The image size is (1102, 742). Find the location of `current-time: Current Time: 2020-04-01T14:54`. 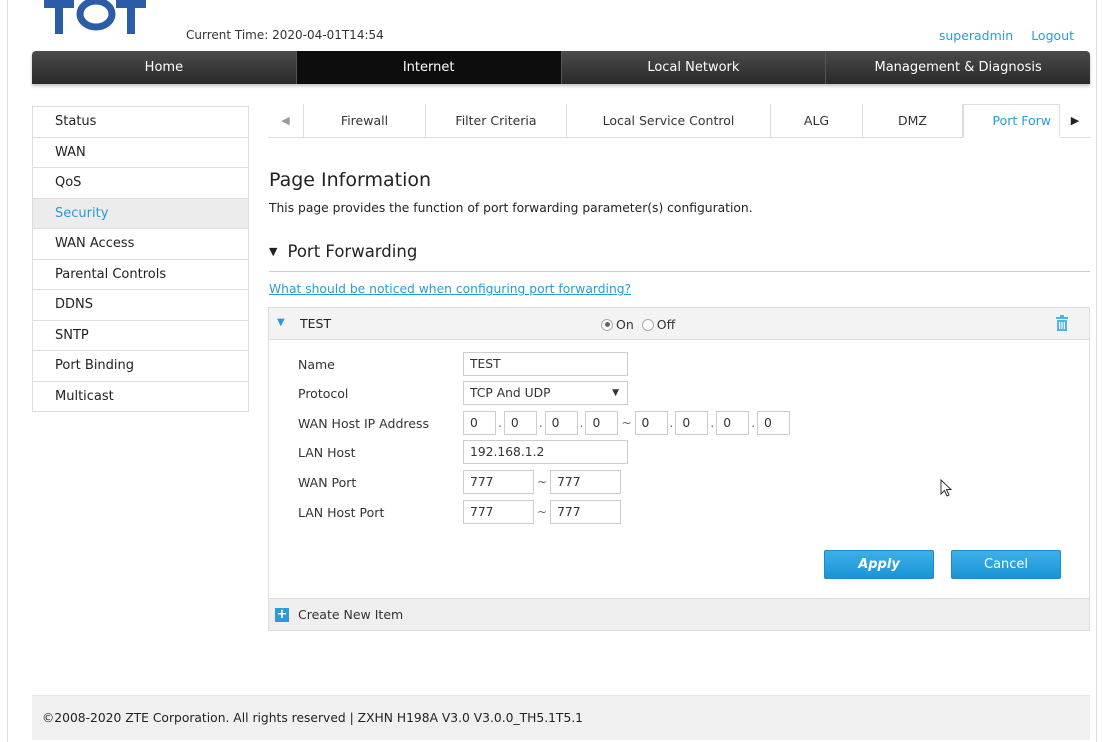

current-time: Current Time: 2020-04-01T14:54 is located at coordinates (285, 35).